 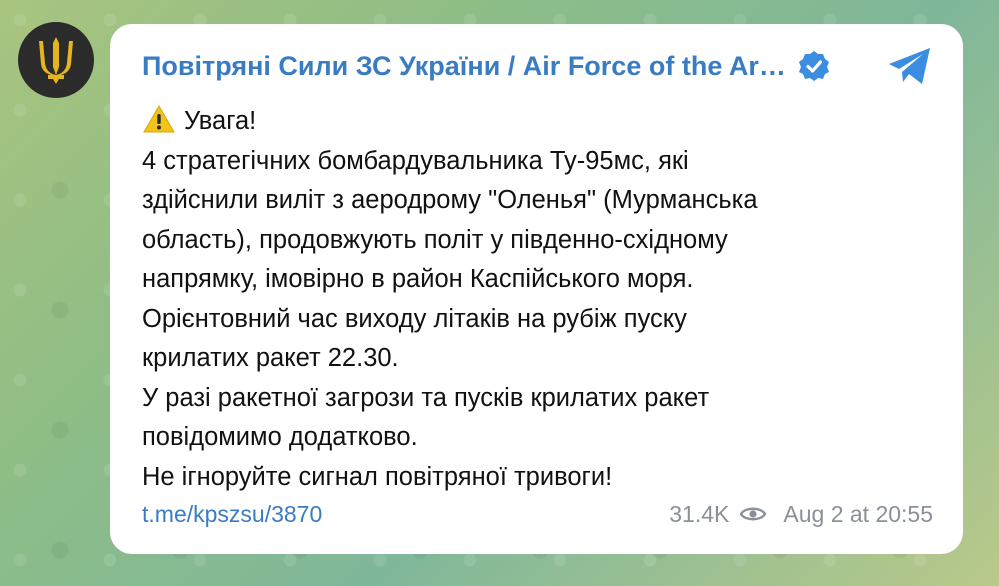 I want to click on message-meta: 31.4K Aug 2 at 20:55, so click(x=801, y=514).